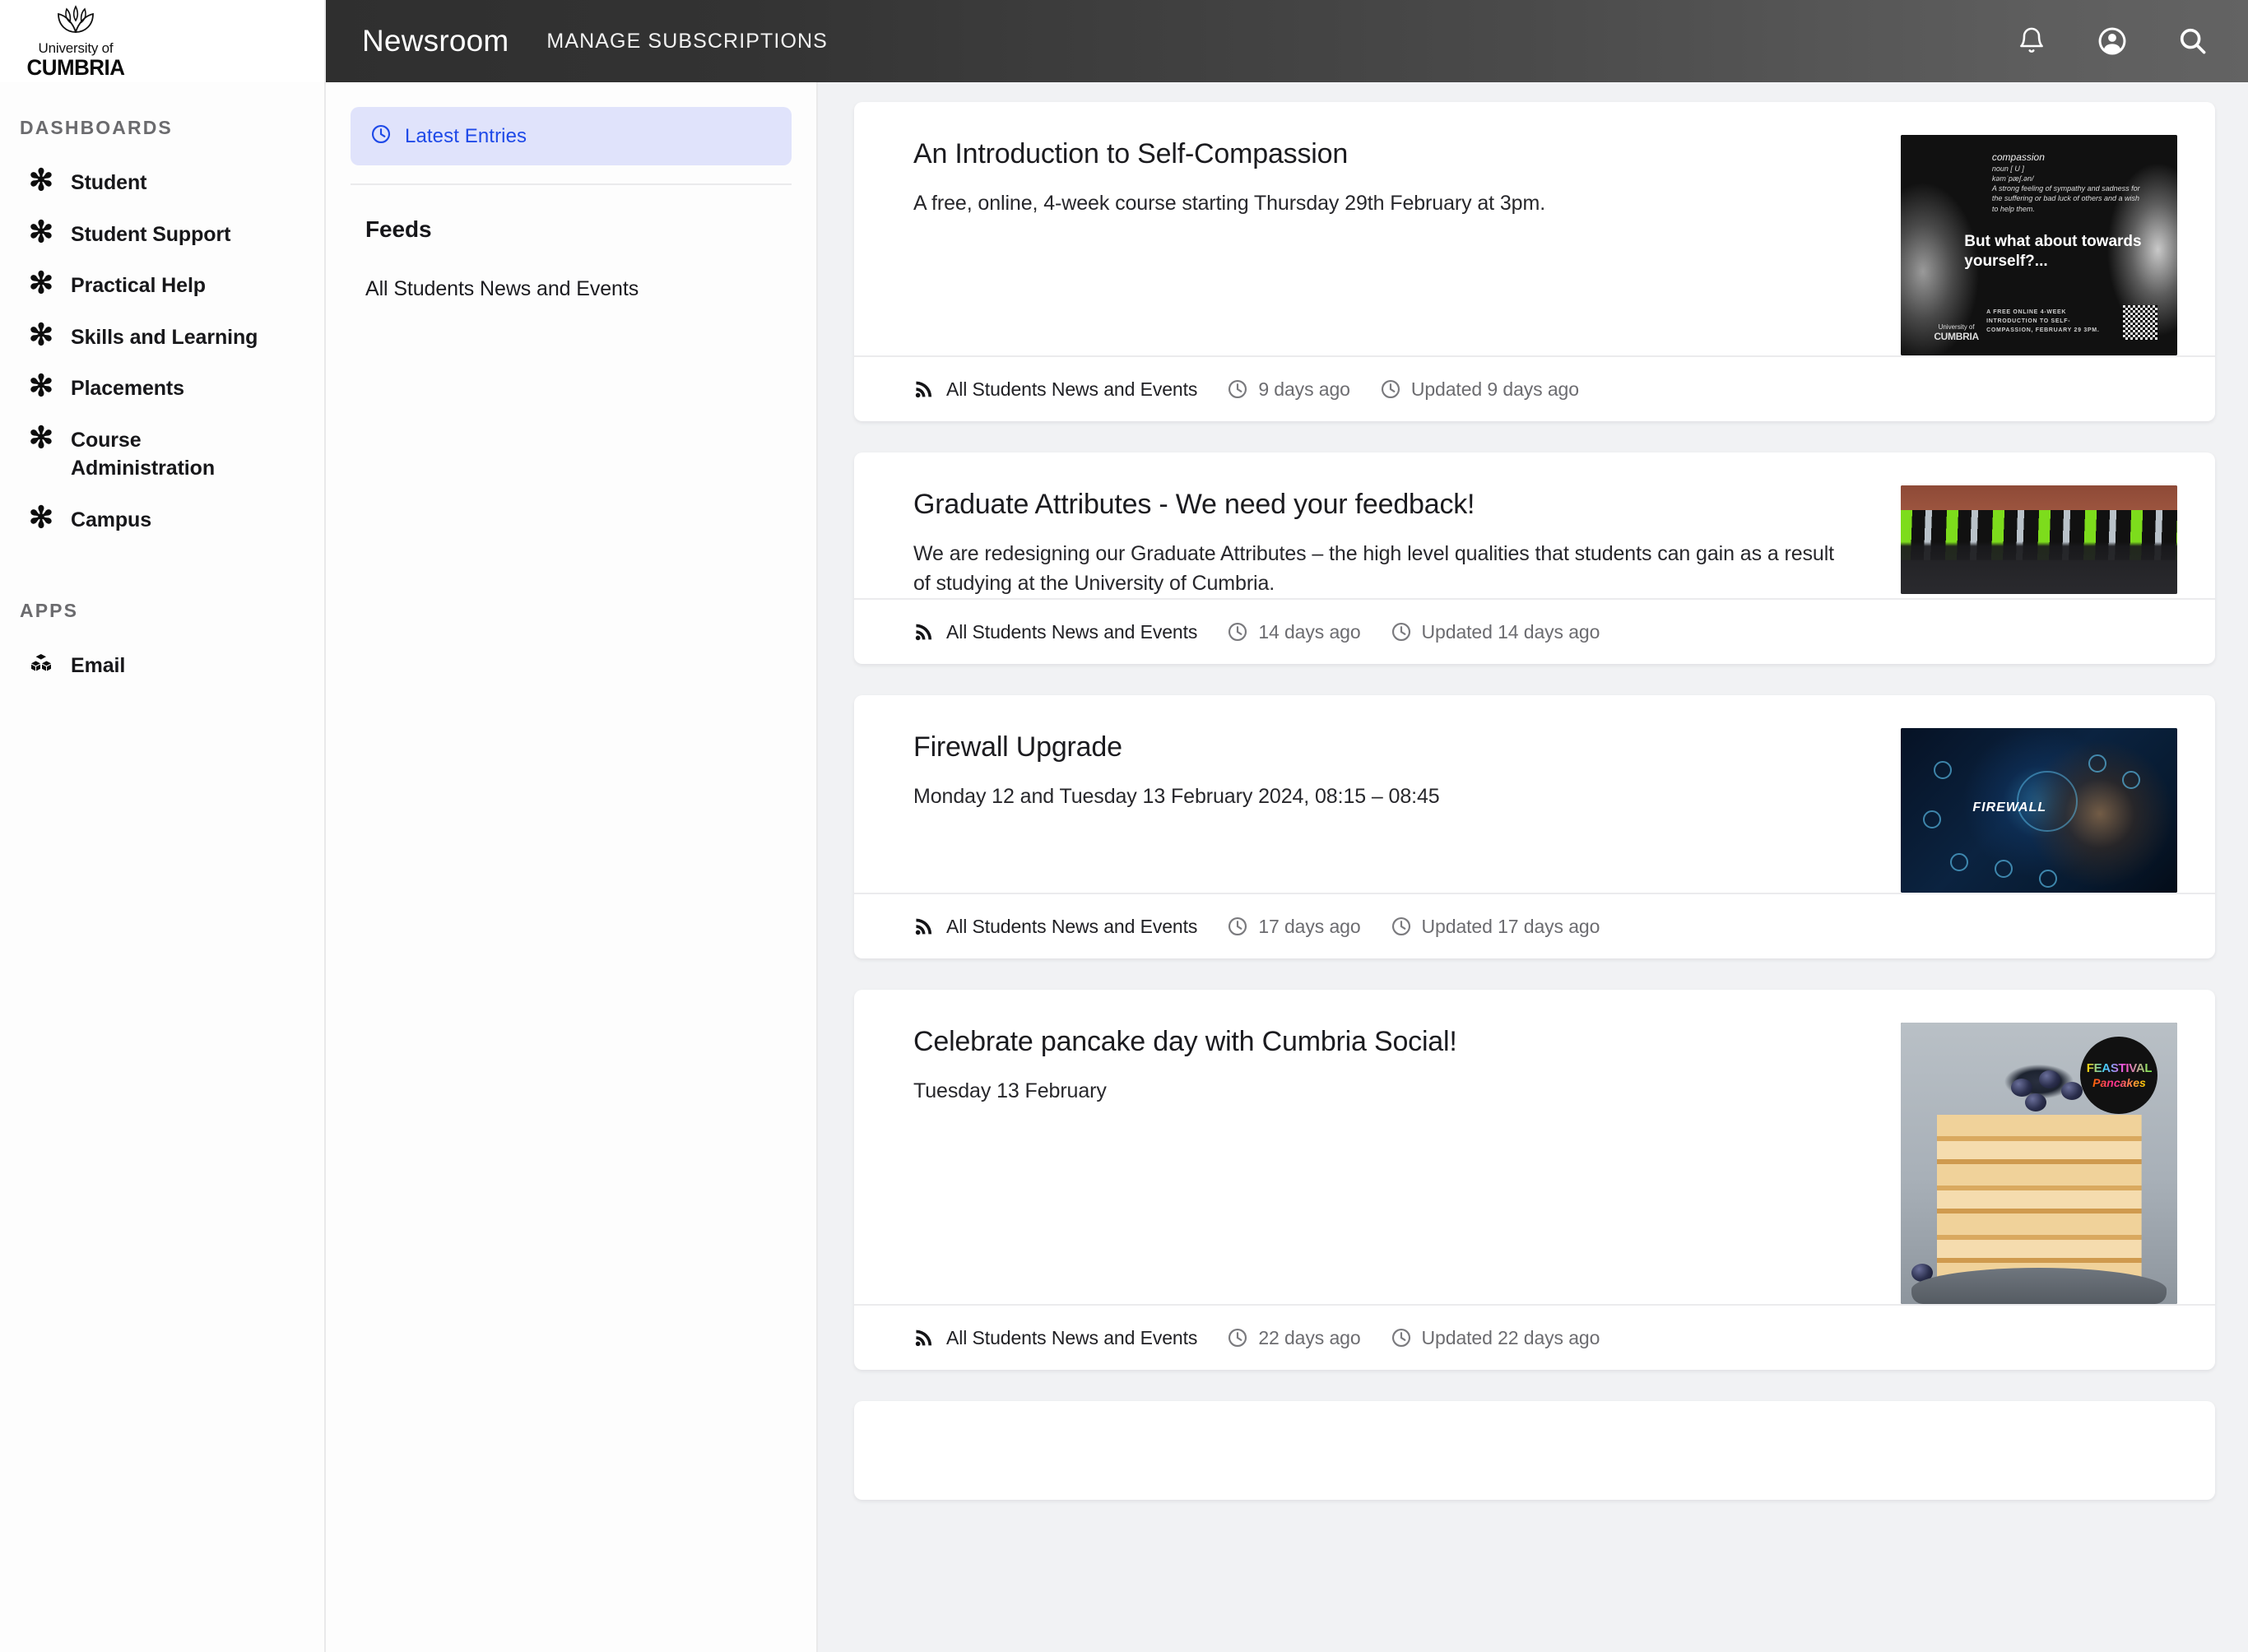 The image size is (2248, 1652). What do you see at coordinates (1309, 1337) in the screenshot?
I see `article-published-text: 22 days ago` at bounding box center [1309, 1337].